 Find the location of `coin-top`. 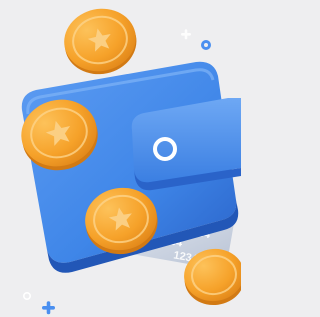

coin-top is located at coordinates (100, 41).